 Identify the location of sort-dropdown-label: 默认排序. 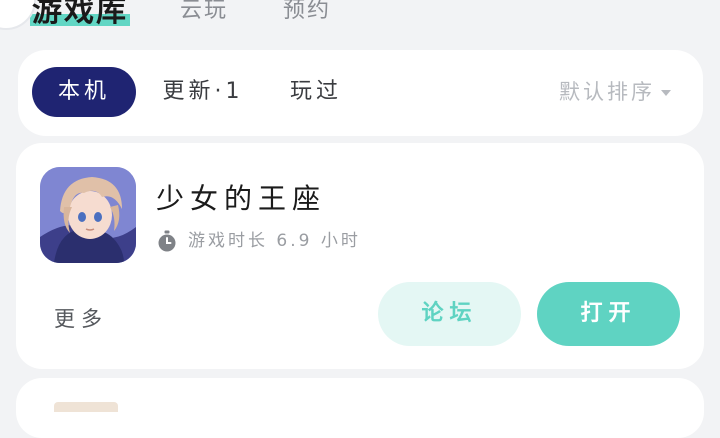
(607, 92).